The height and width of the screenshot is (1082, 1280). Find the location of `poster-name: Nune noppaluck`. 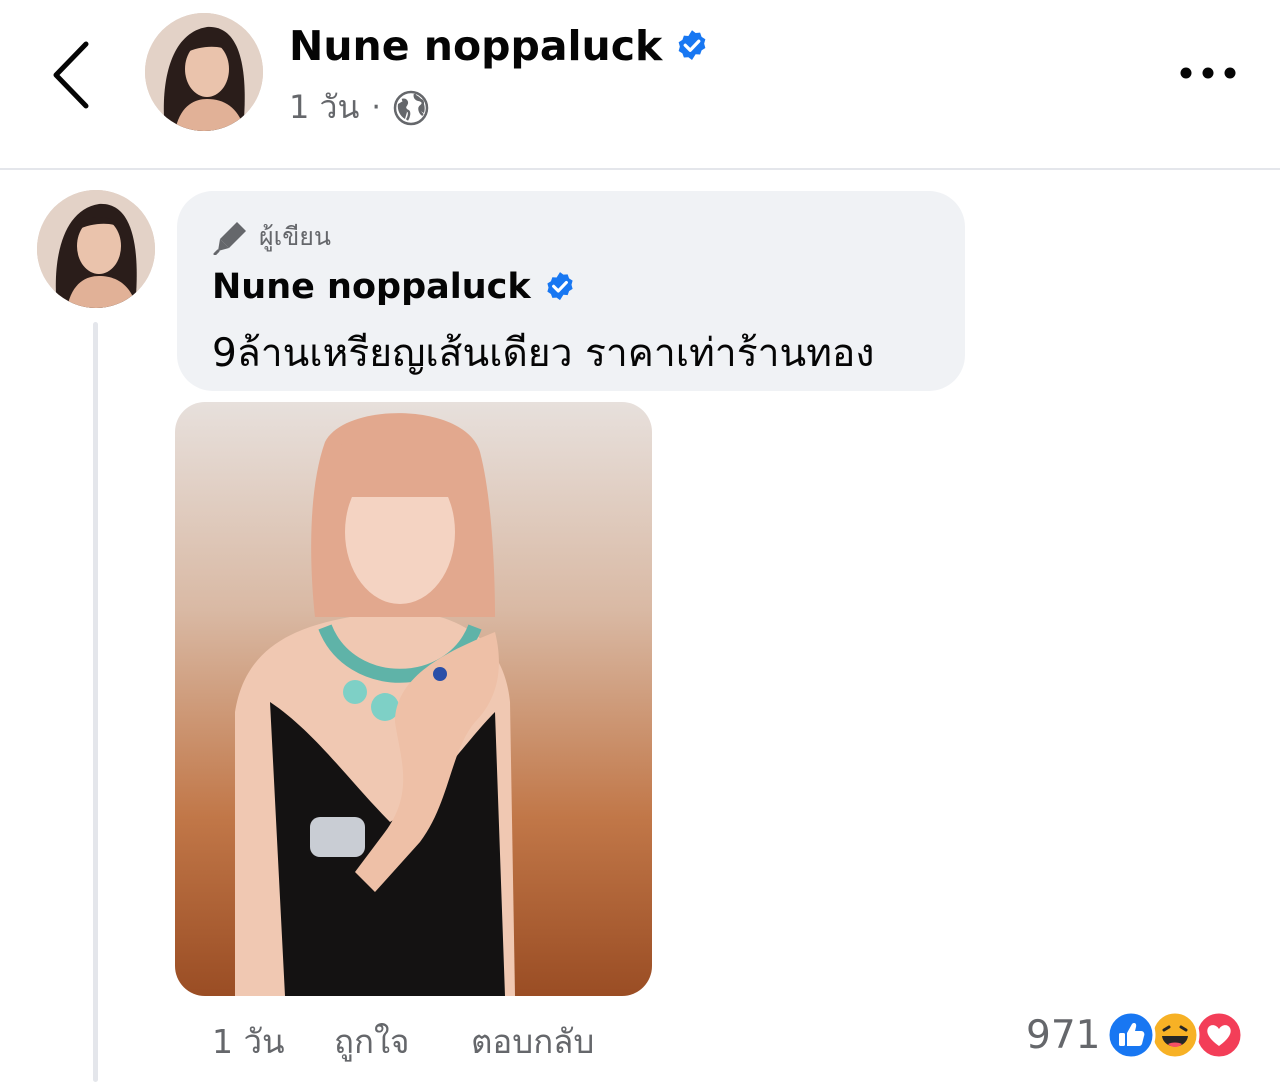

poster-name: Nune noppaluck is located at coordinates (499, 46).